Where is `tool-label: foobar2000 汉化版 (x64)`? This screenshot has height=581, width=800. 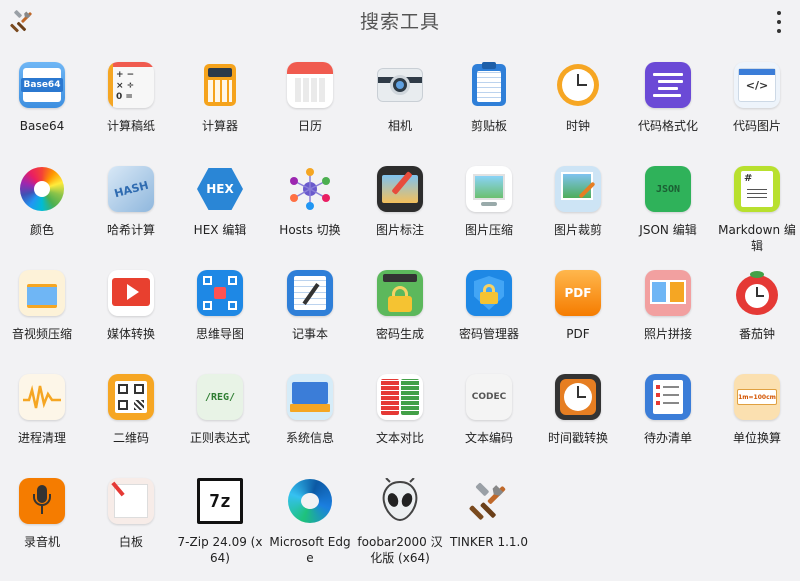 tool-label: foobar2000 汉化版 (x64) is located at coordinates (400, 550).